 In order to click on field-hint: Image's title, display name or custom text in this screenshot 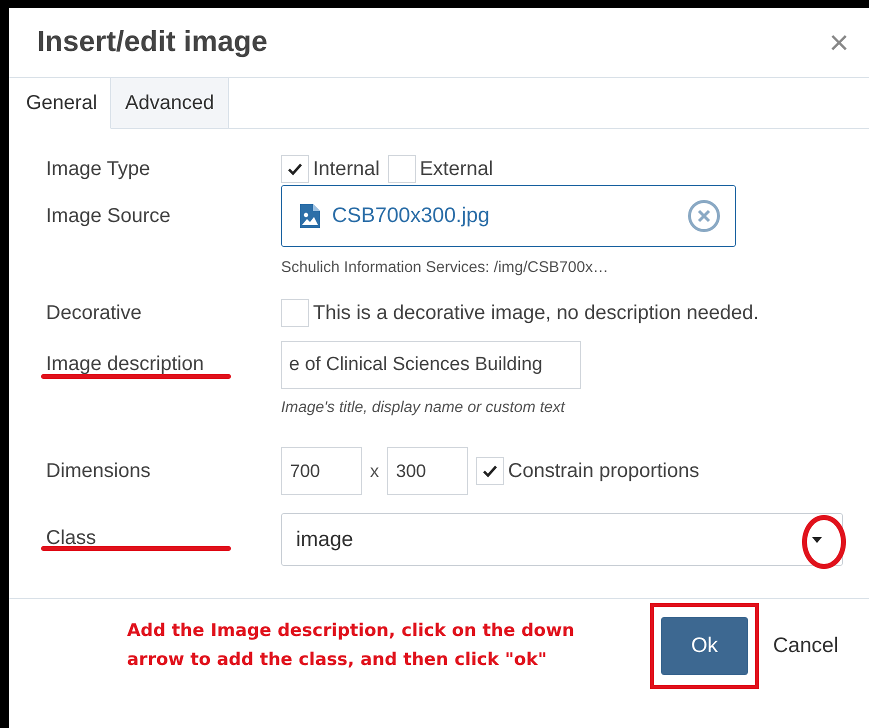, I will do `click(423, 408)`.